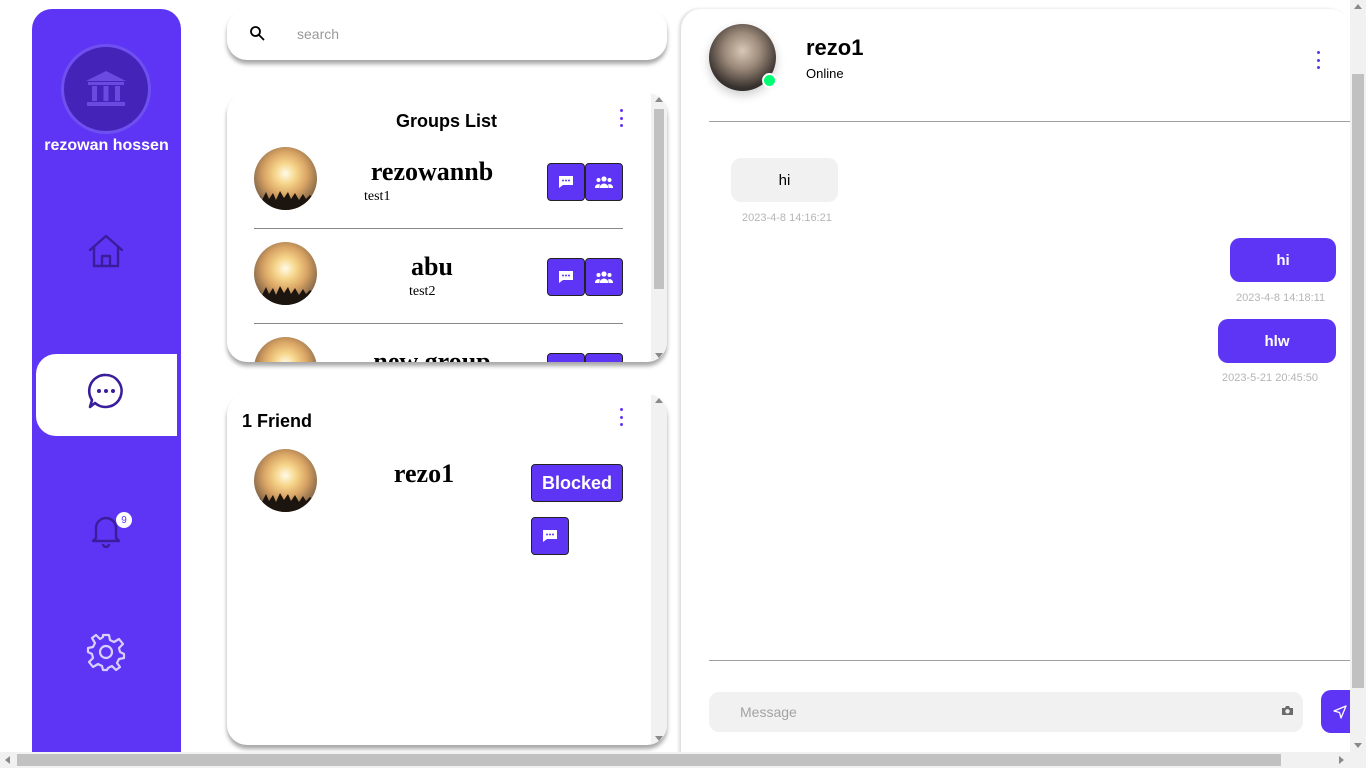 The image size is (1366, 768). Describe the element at coordinates (683, 760) in the screenshot. I see `page-horizontal-scrollbar` at that location.